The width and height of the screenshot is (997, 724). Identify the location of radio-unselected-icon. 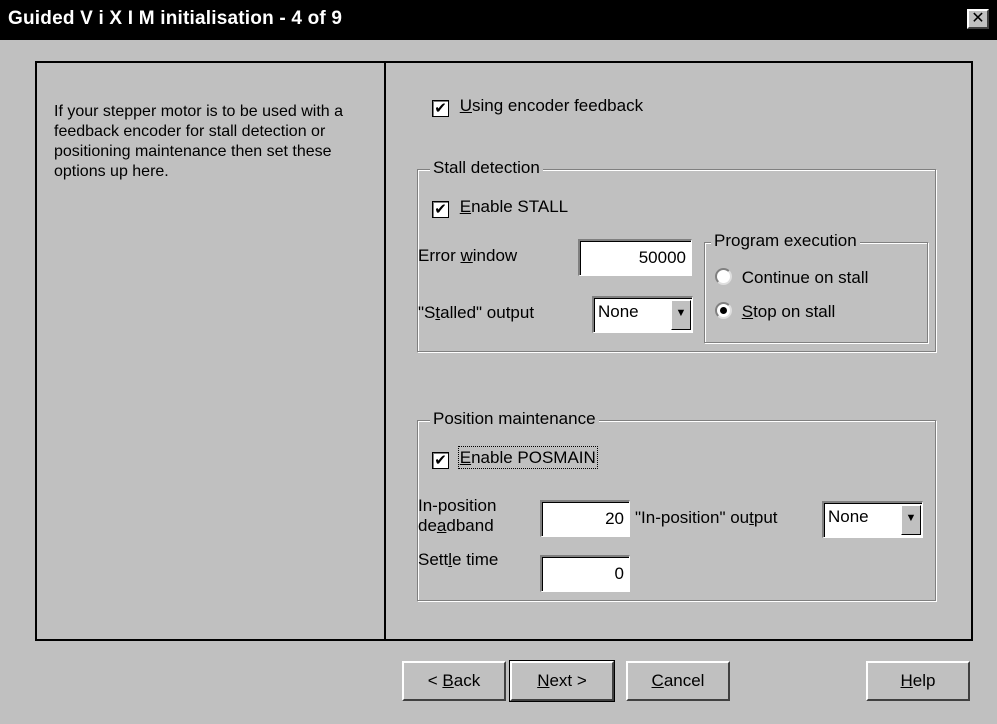
(723, 276).